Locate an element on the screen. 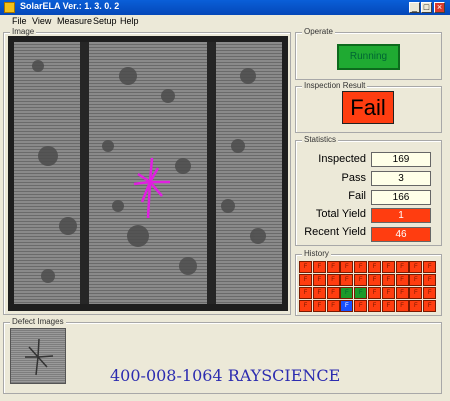 The image size is (450, 401). operate-group-label: Operate is located at coordinates (318, 31).